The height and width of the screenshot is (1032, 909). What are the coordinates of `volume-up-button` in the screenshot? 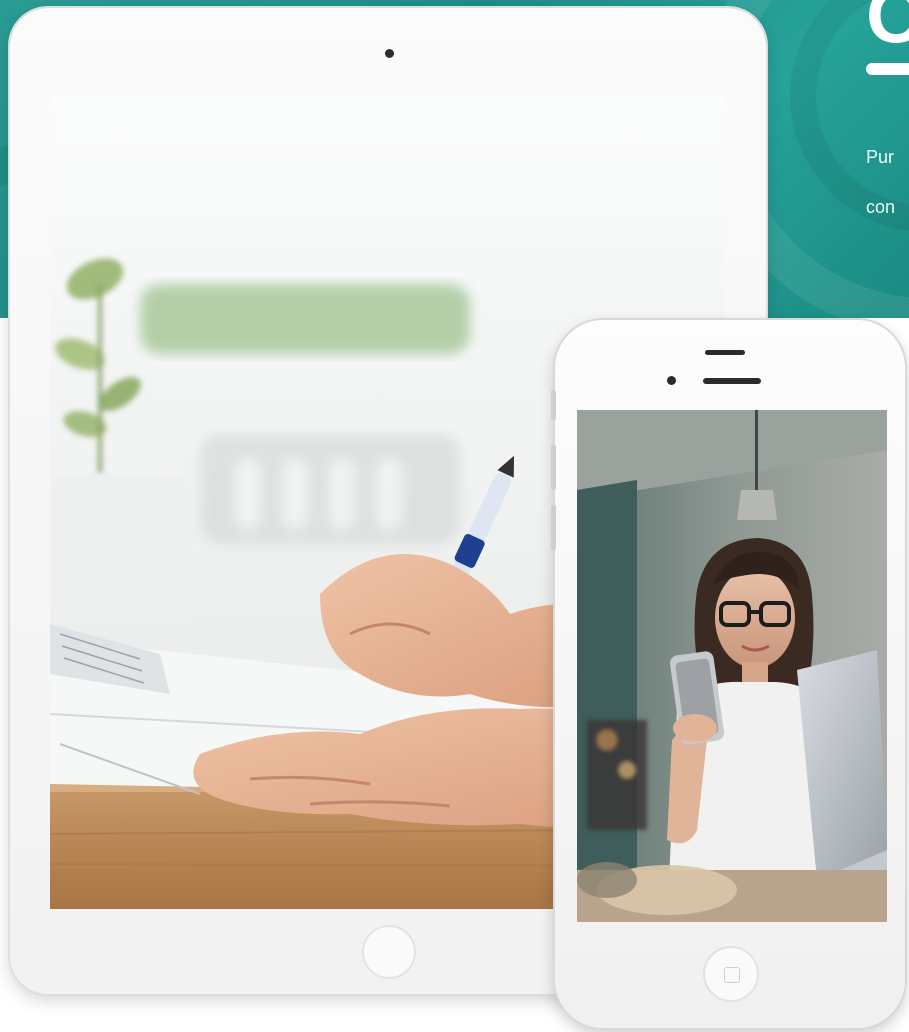 It's located at (553, 467).